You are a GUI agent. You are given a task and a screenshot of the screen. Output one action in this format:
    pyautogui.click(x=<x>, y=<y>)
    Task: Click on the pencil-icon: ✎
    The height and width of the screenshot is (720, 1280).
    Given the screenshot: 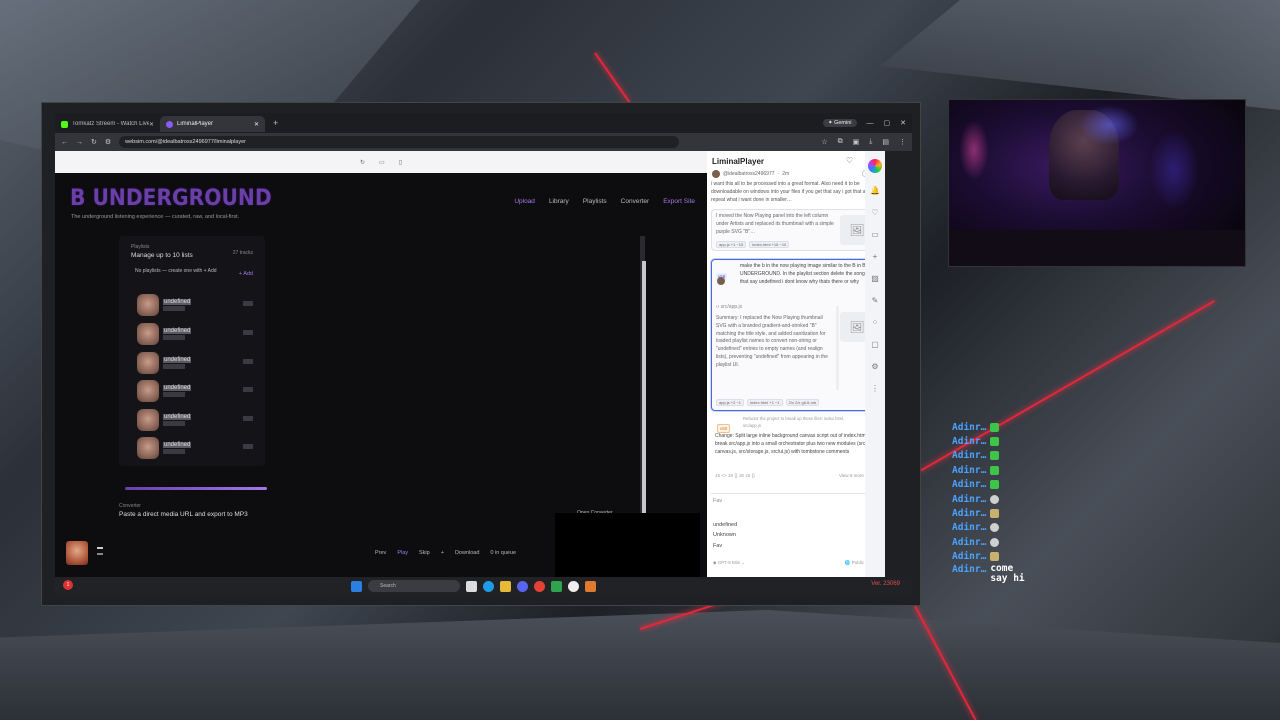 What is the action you would take?
    pyautogui.click(x=875, y=300)
    